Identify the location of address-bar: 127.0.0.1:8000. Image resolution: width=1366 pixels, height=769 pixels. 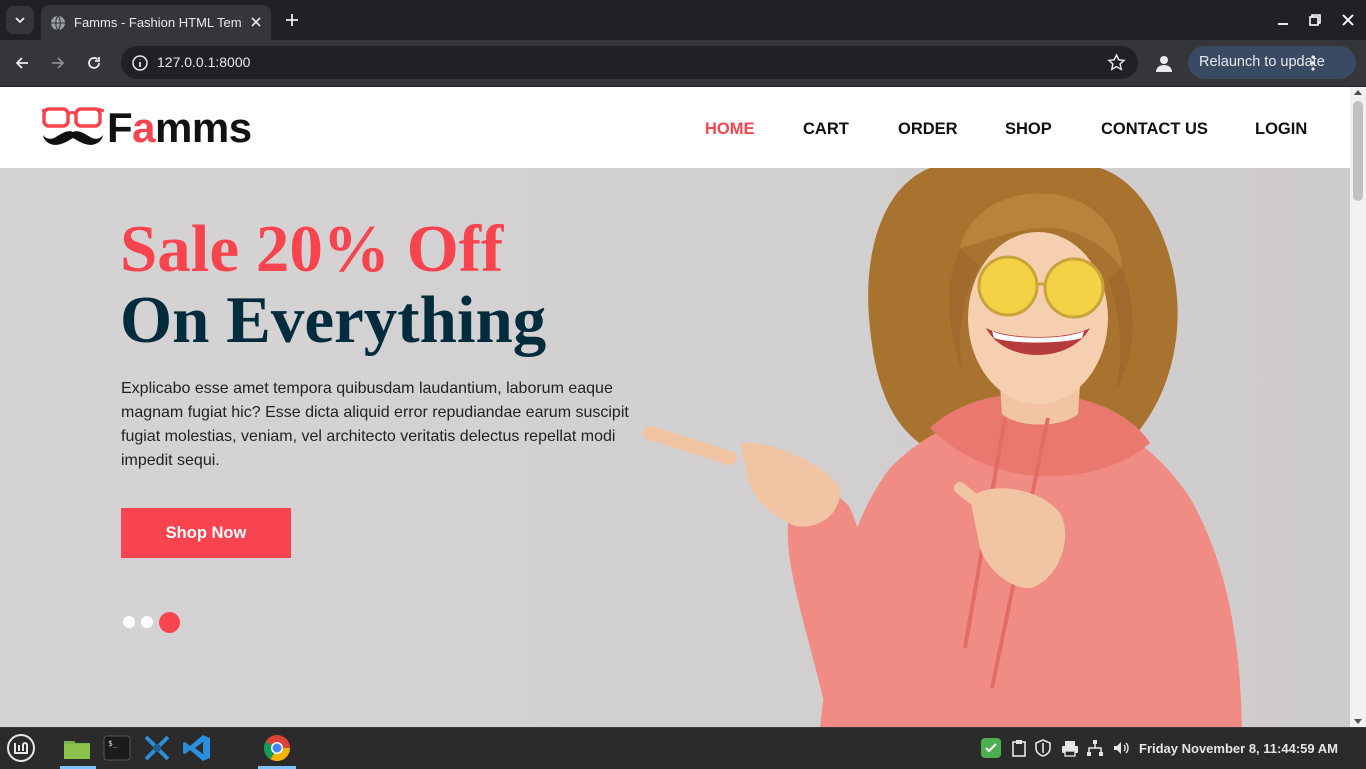
(629, 62).